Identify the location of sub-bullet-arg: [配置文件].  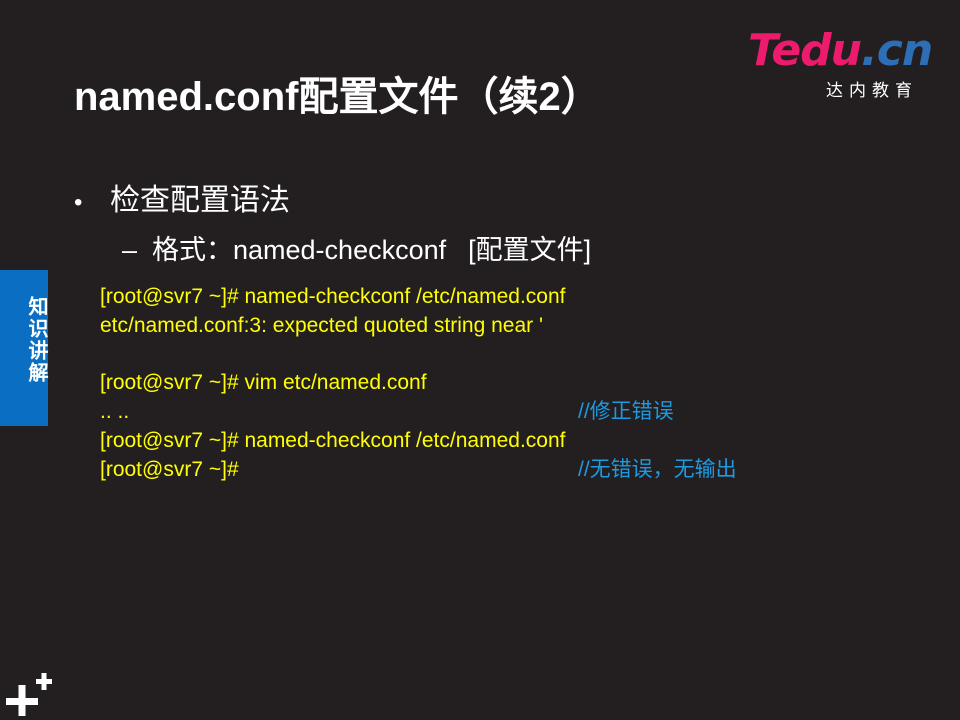
(530, 250).